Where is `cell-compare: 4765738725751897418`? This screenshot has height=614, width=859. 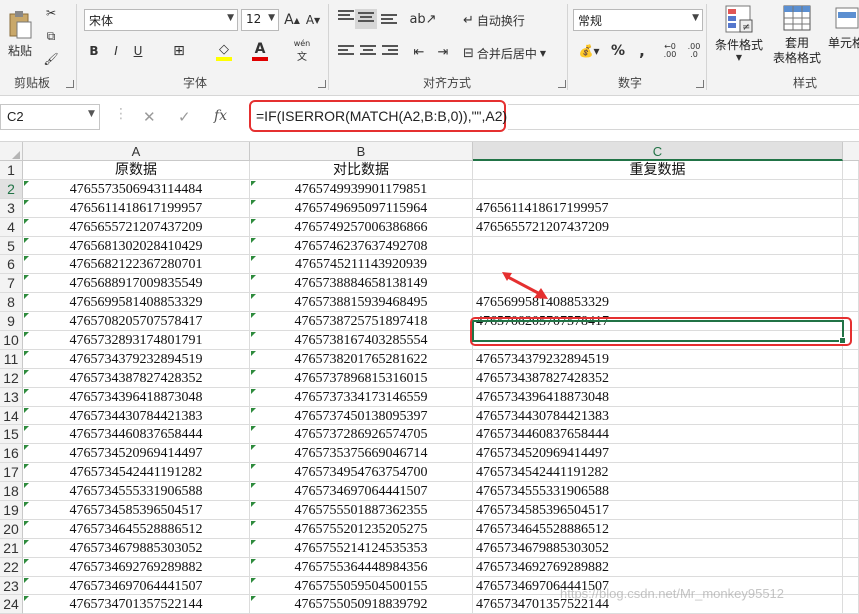 cell-compare: 4765738725751897418 is located at coordinates (361, 322).